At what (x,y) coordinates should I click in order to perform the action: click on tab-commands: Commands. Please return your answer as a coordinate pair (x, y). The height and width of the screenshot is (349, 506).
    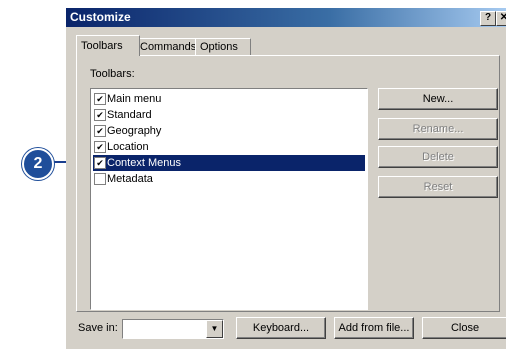
    Looking at the image, I should click on (169, 46).